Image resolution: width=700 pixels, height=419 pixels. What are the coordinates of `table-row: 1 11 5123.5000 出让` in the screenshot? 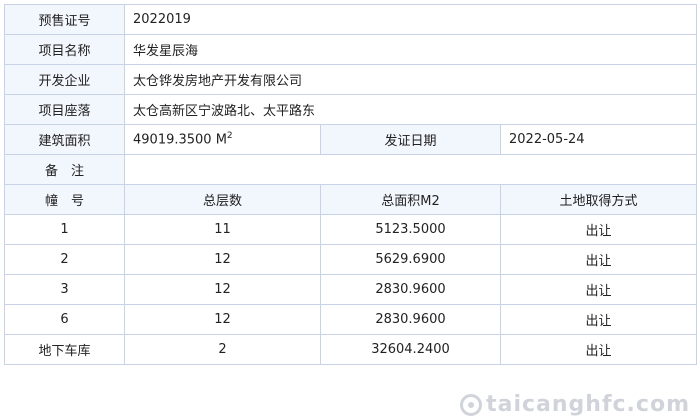 It's located at (350, 229).